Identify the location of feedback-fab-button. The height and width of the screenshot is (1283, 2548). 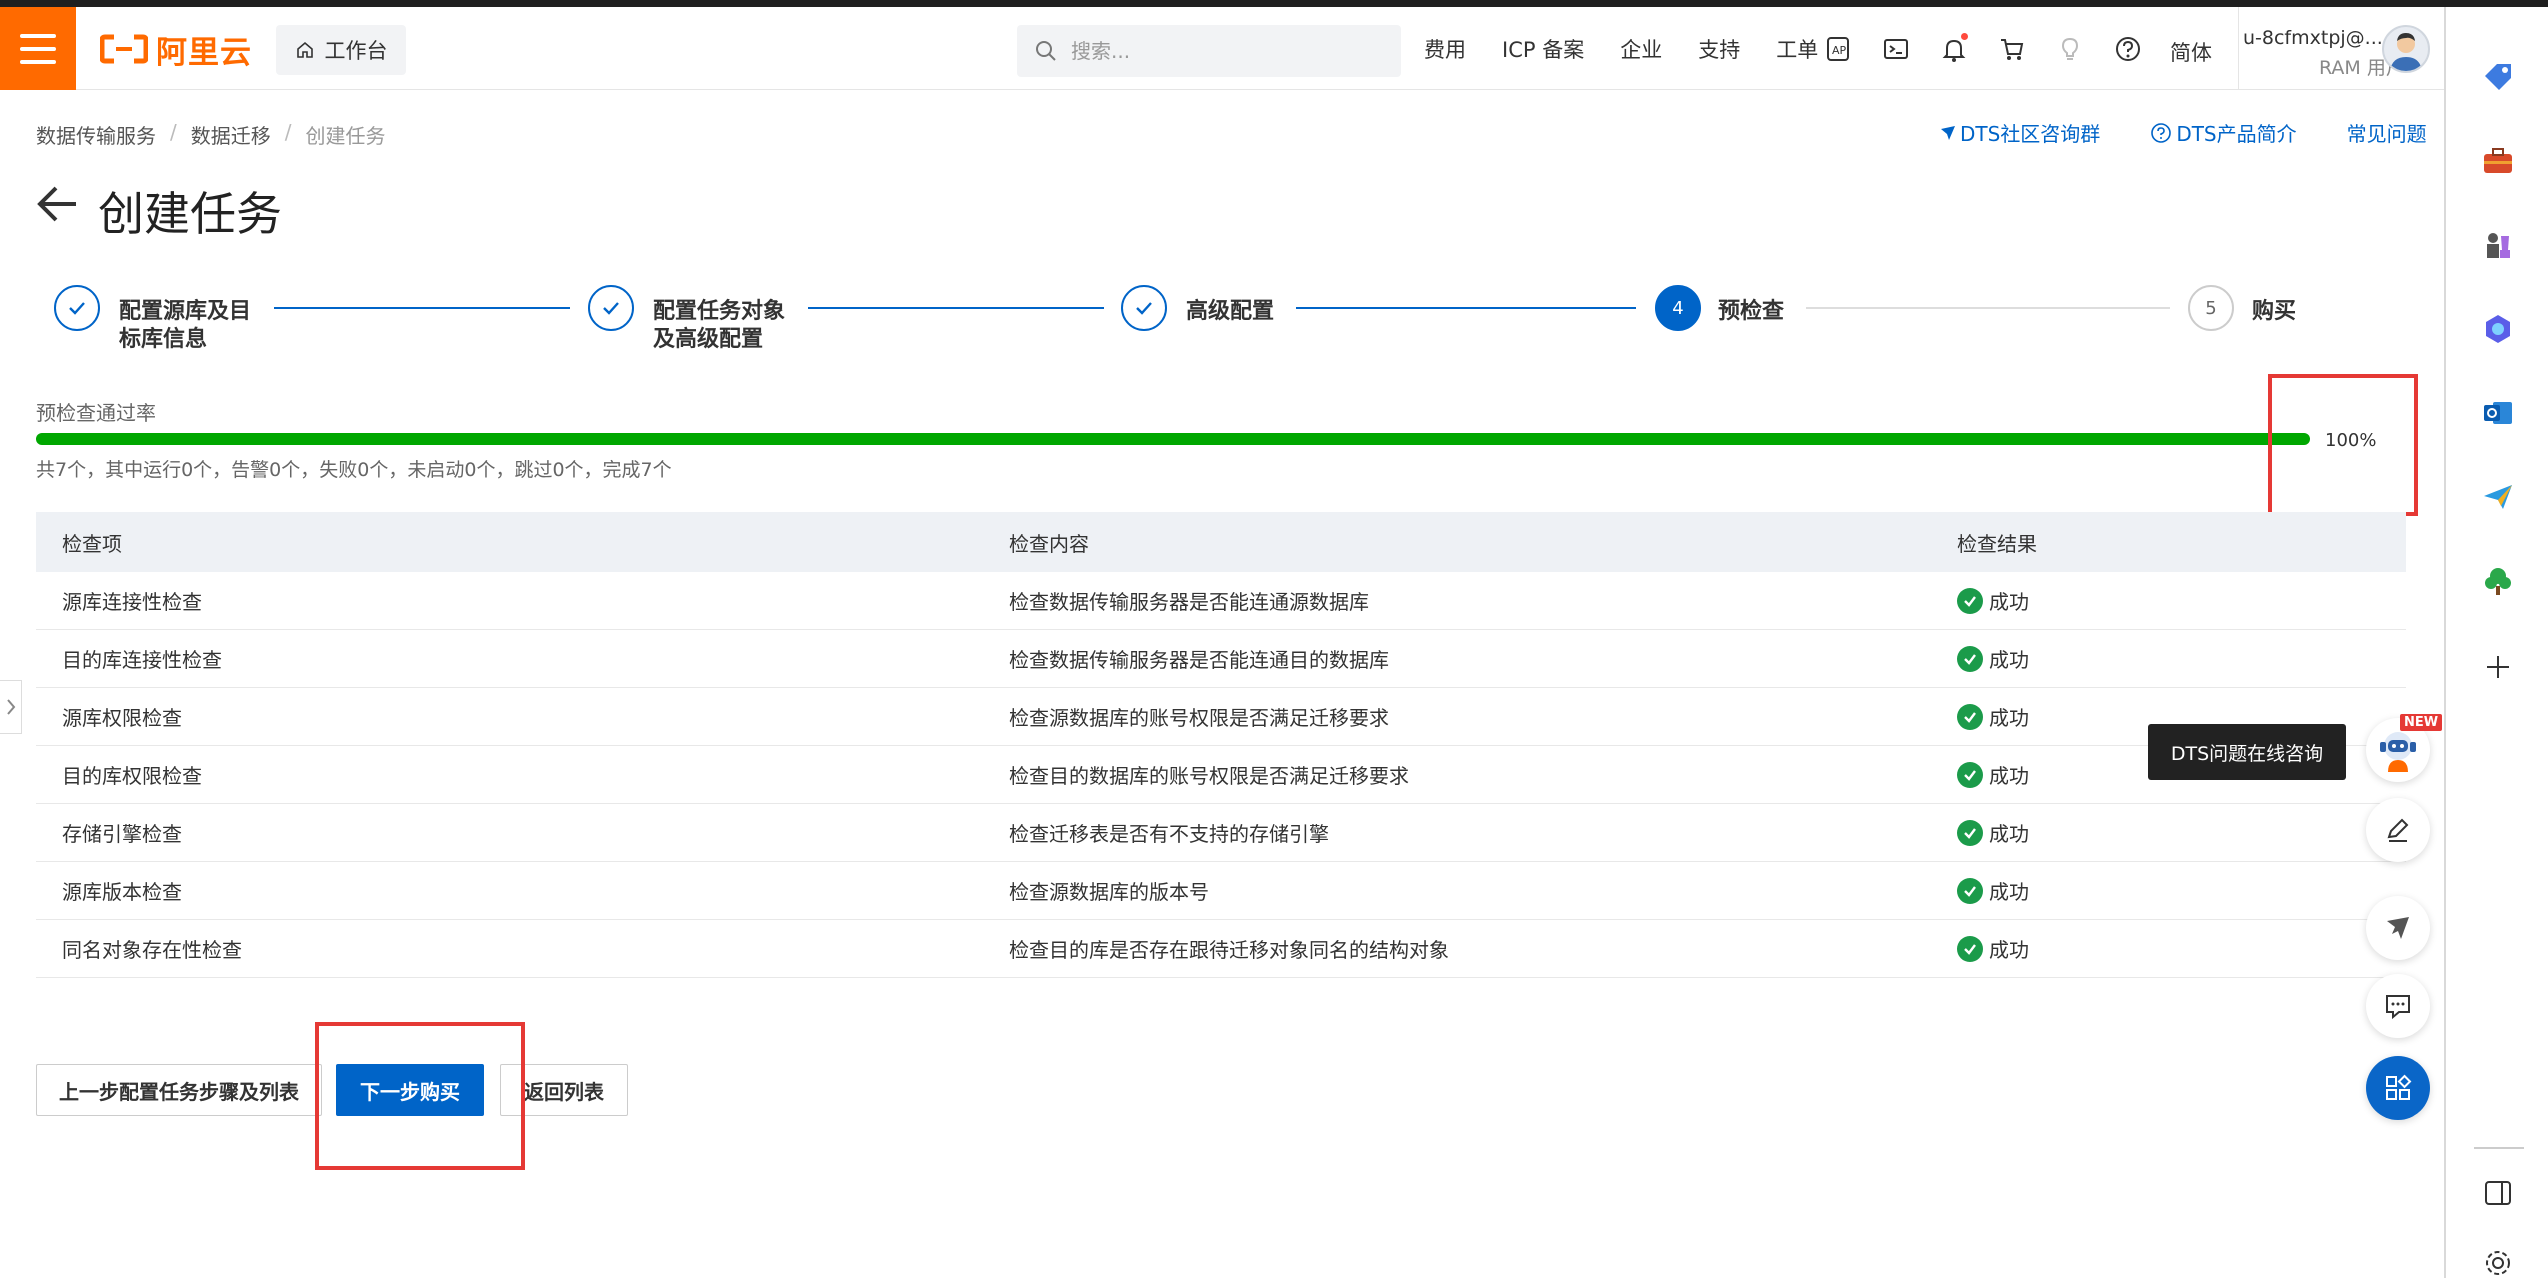
(2398, 1006).